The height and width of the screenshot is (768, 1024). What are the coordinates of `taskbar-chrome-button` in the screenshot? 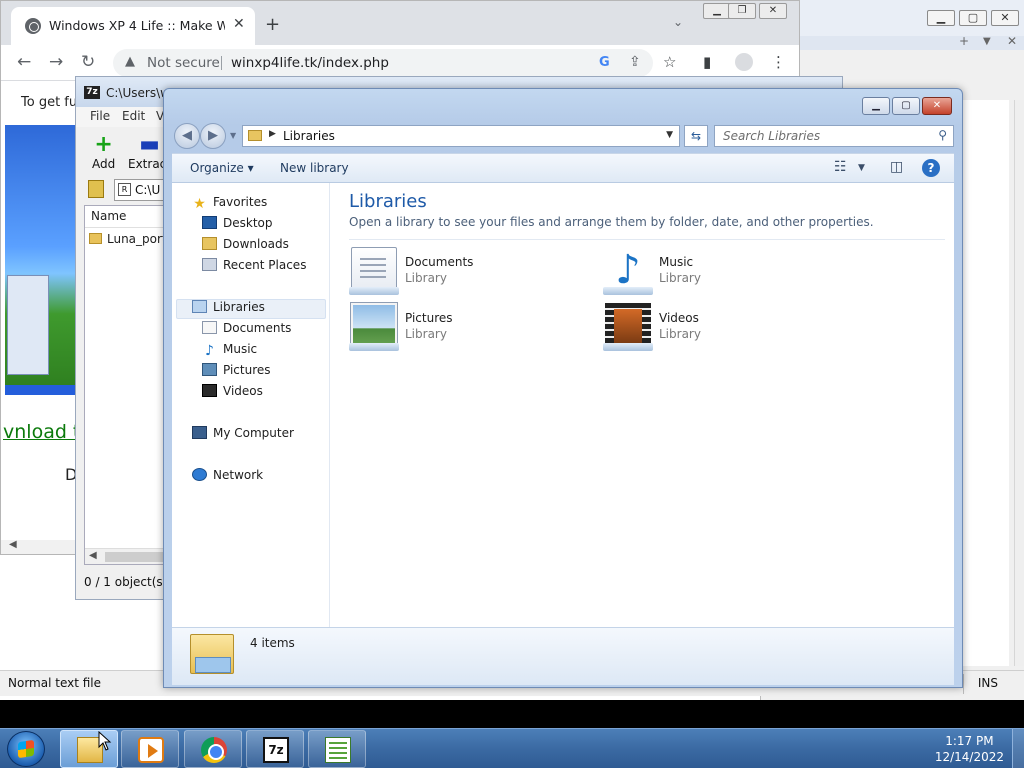 It's located at (213, 749).